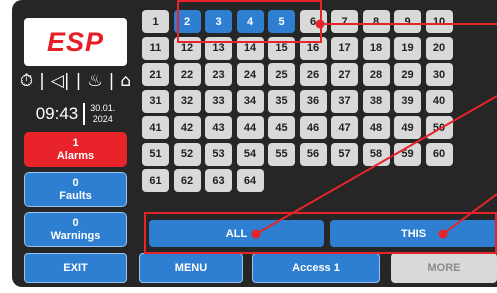 The width and height of the screenshot is (497, 293). Describe the element at coordinates (344, 21) in the screenshot. I see `channel-cell-7: 7` at that location.